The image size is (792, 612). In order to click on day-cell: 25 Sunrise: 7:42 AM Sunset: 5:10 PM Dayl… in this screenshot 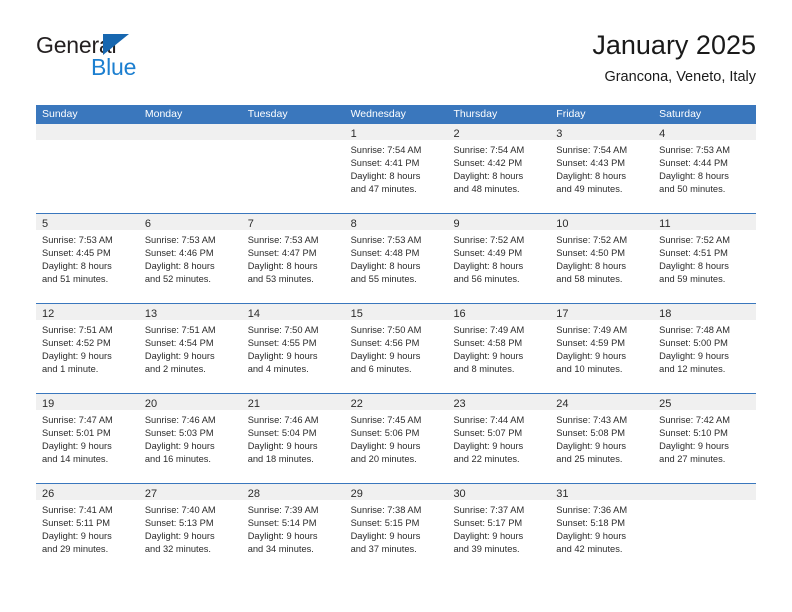, I will do `click(705, 438)`.